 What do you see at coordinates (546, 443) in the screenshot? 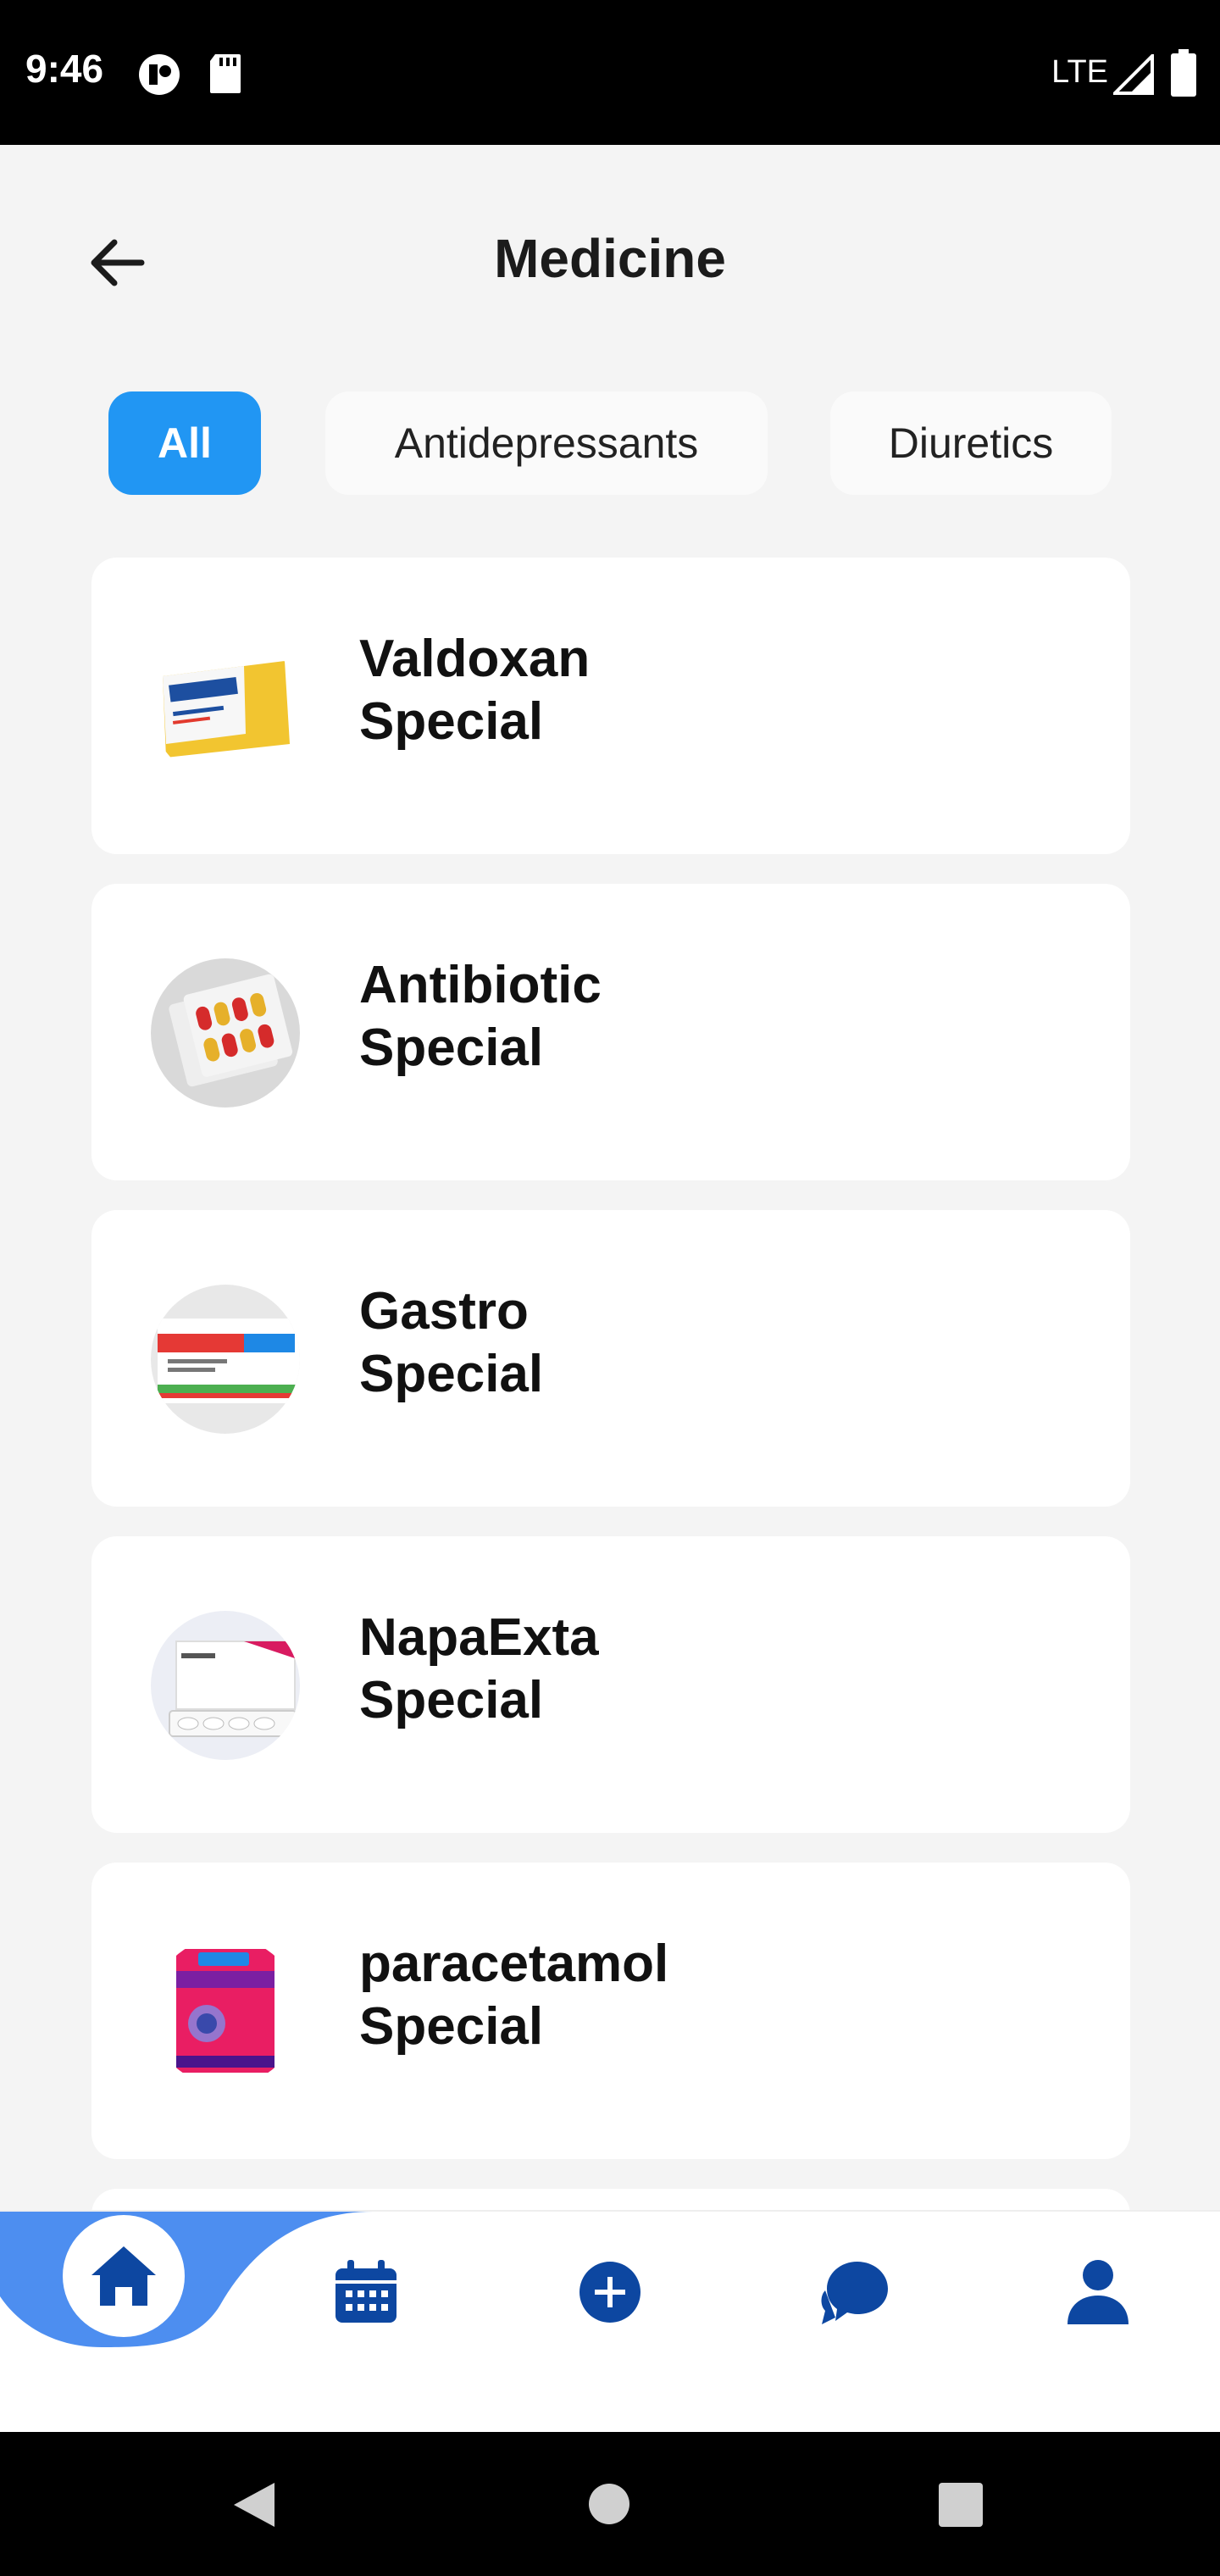
I see `chip-antidepressants: Antidepressants` at bounding box center [546, 443].